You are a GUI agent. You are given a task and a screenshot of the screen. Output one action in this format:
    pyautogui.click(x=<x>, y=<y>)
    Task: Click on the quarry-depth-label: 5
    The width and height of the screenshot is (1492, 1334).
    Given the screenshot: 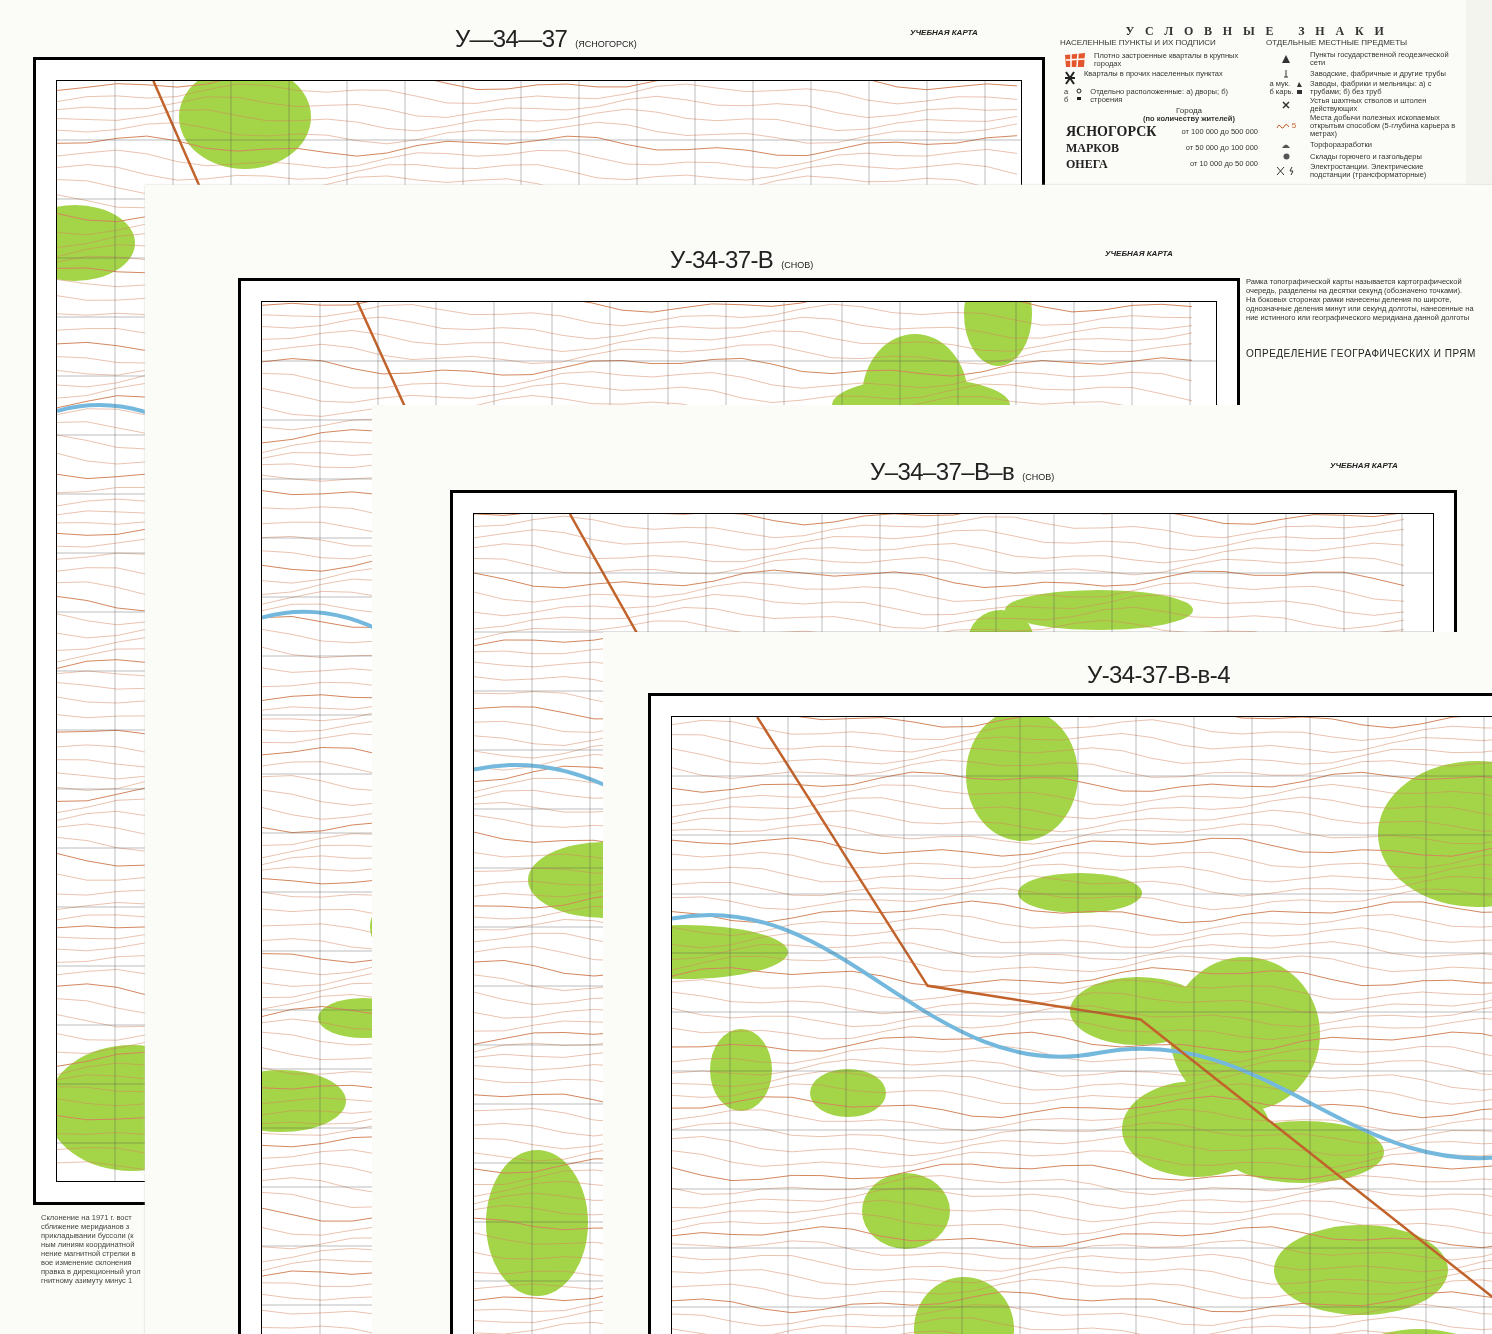 What is the action you would take?
    pyautogui.click(x=1294, y=126)
    